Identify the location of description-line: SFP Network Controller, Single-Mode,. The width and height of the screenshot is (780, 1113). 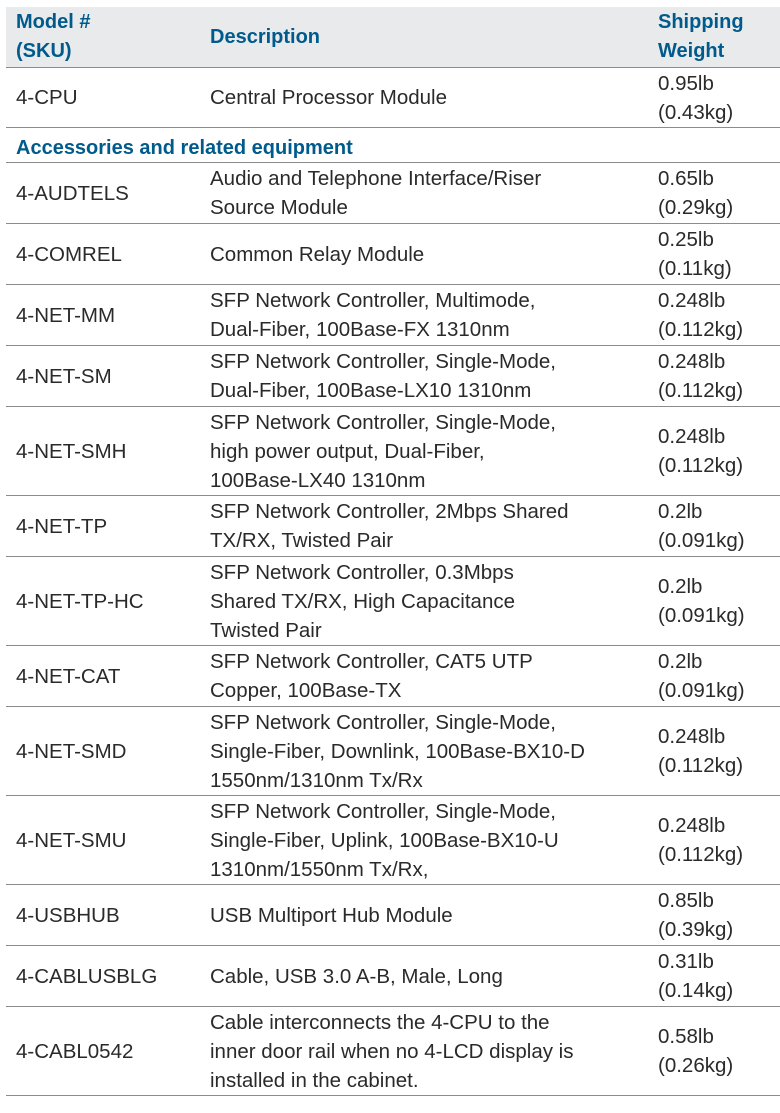
(383, 422).